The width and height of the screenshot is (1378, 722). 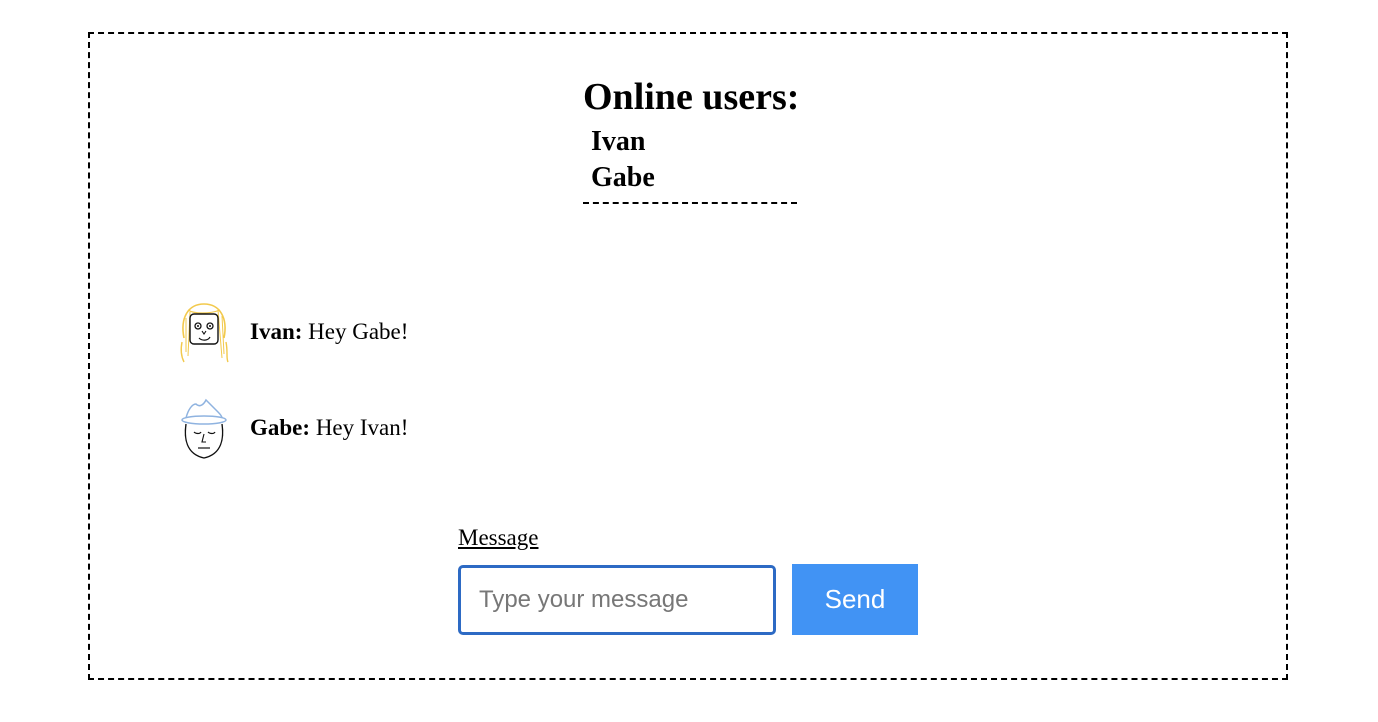 What do you see at coordinates (280, 427) in the screenshot?
I see `message-author: Gabe:` at bounding box center [280, 427].